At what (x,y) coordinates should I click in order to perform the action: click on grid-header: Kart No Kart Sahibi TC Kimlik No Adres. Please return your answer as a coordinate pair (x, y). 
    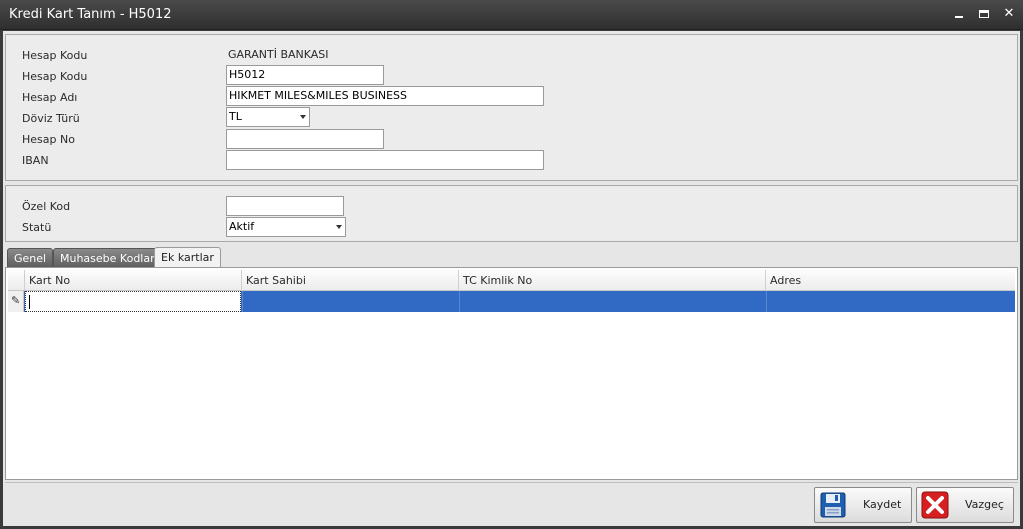
    Looking at the image, I should click on (511, 280).